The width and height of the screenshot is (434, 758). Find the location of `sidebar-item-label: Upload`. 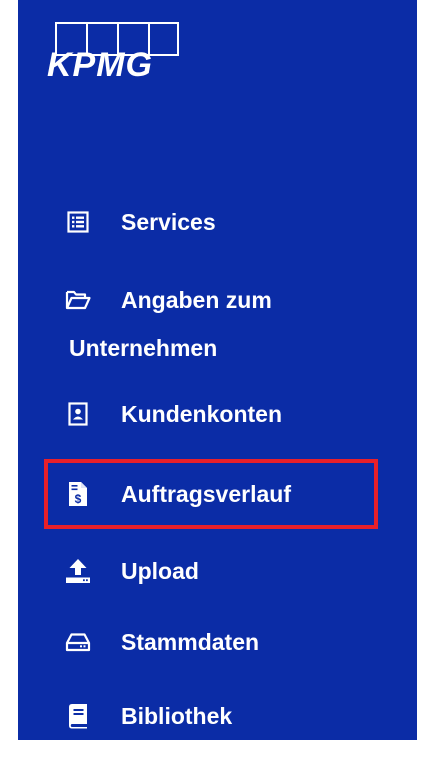

sidebar-item-label: Upload is located at coordinates (160, 570).